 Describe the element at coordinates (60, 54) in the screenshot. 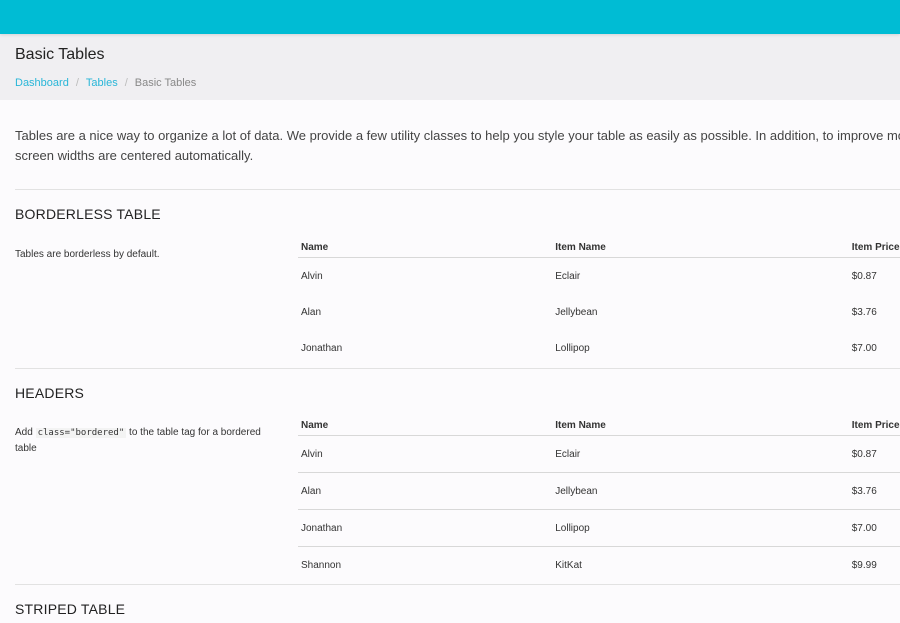

I see `page-title: Basic Tables` at that location.